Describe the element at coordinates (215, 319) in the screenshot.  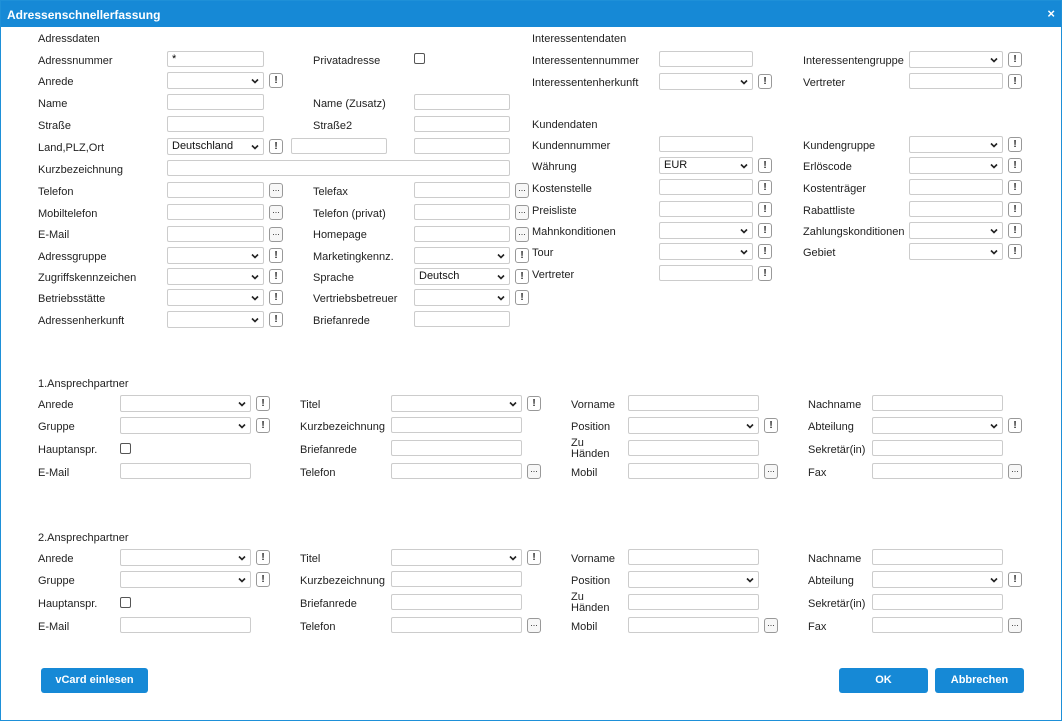
I see `adressenherkunft-select` at that location.